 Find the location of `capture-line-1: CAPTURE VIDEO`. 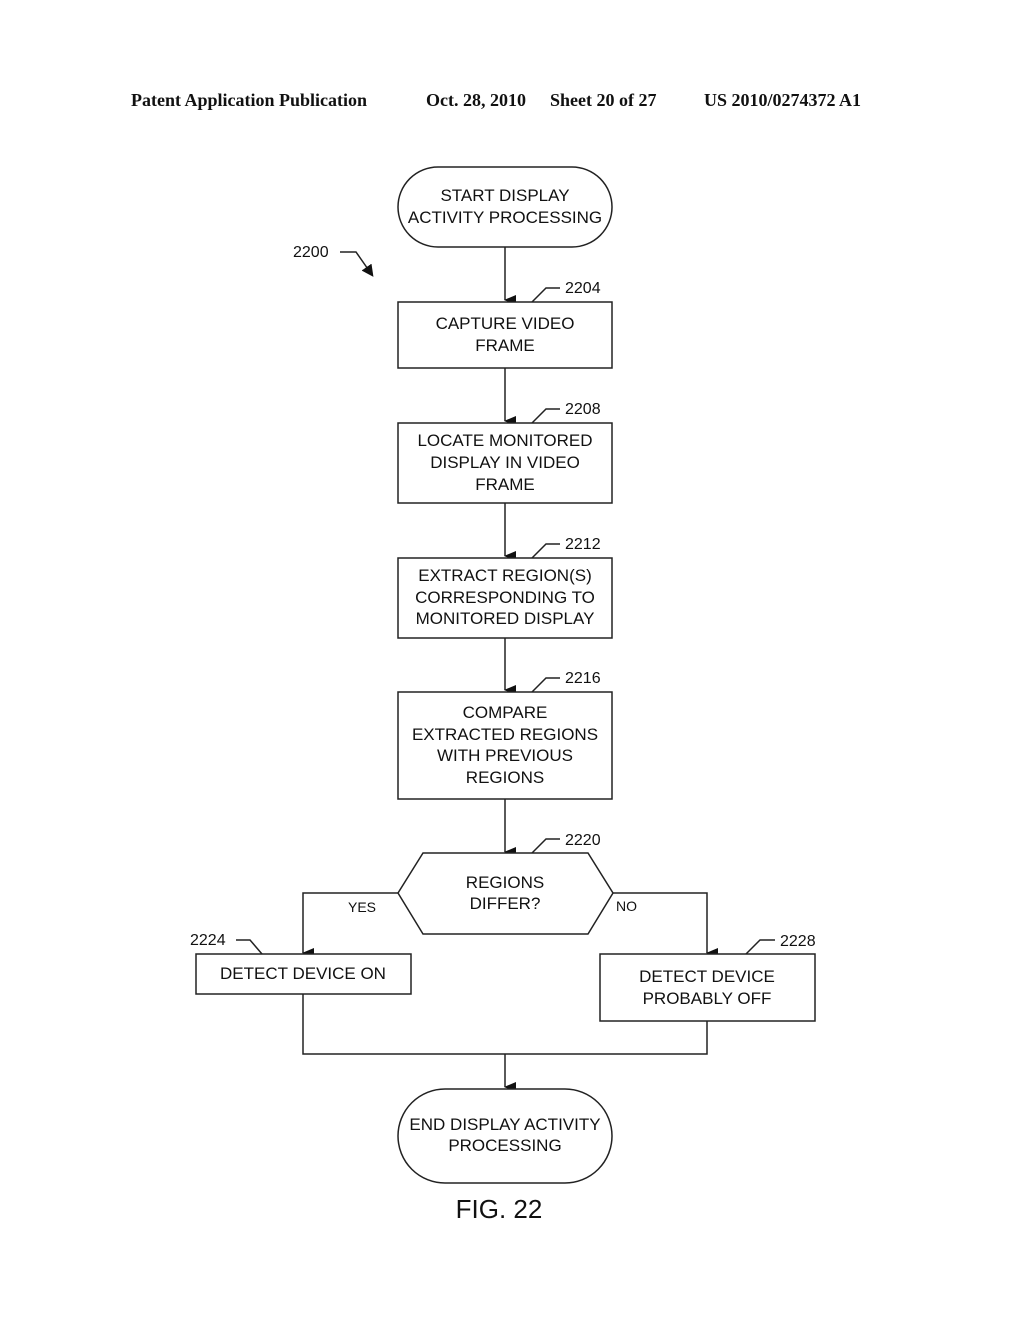

capture-line-1: CAPTURE VIDEO is located at coordinates (505, 323).